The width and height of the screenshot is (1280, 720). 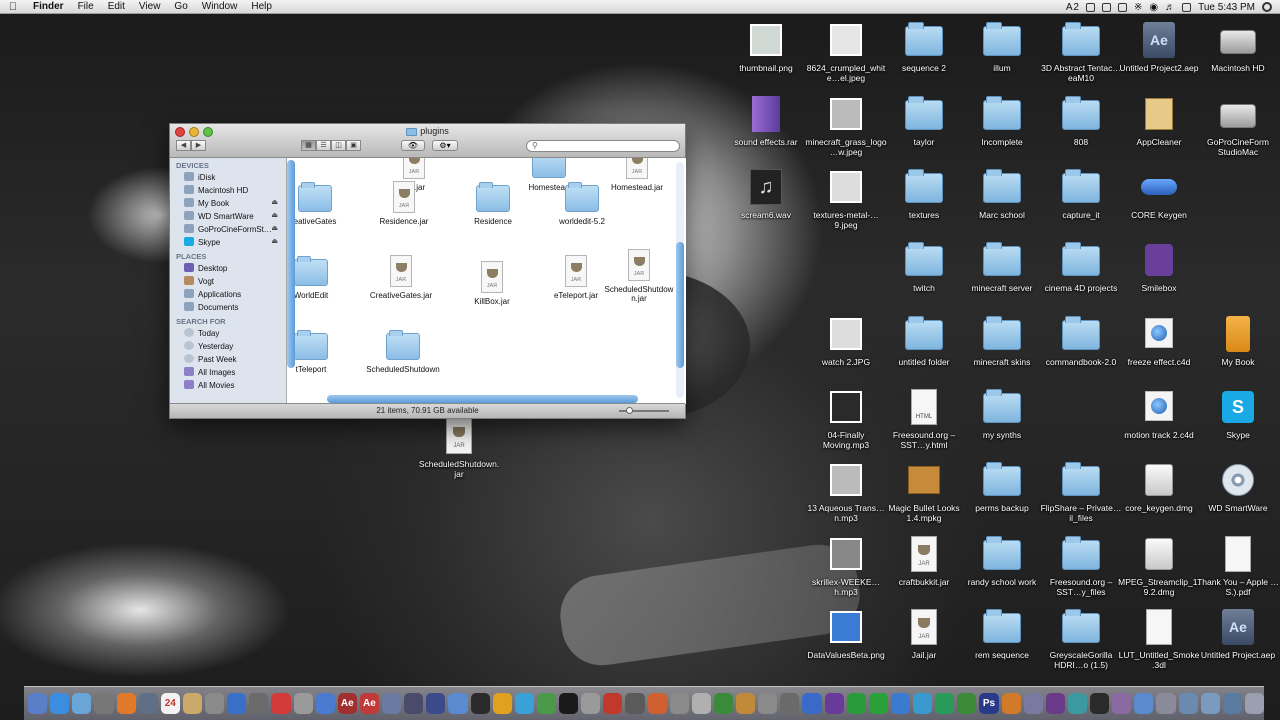 What do you see at coordinates (1267, 7) in the screenshot?
I see `spotlight-search-icon` at bounding box center [1267, 7].